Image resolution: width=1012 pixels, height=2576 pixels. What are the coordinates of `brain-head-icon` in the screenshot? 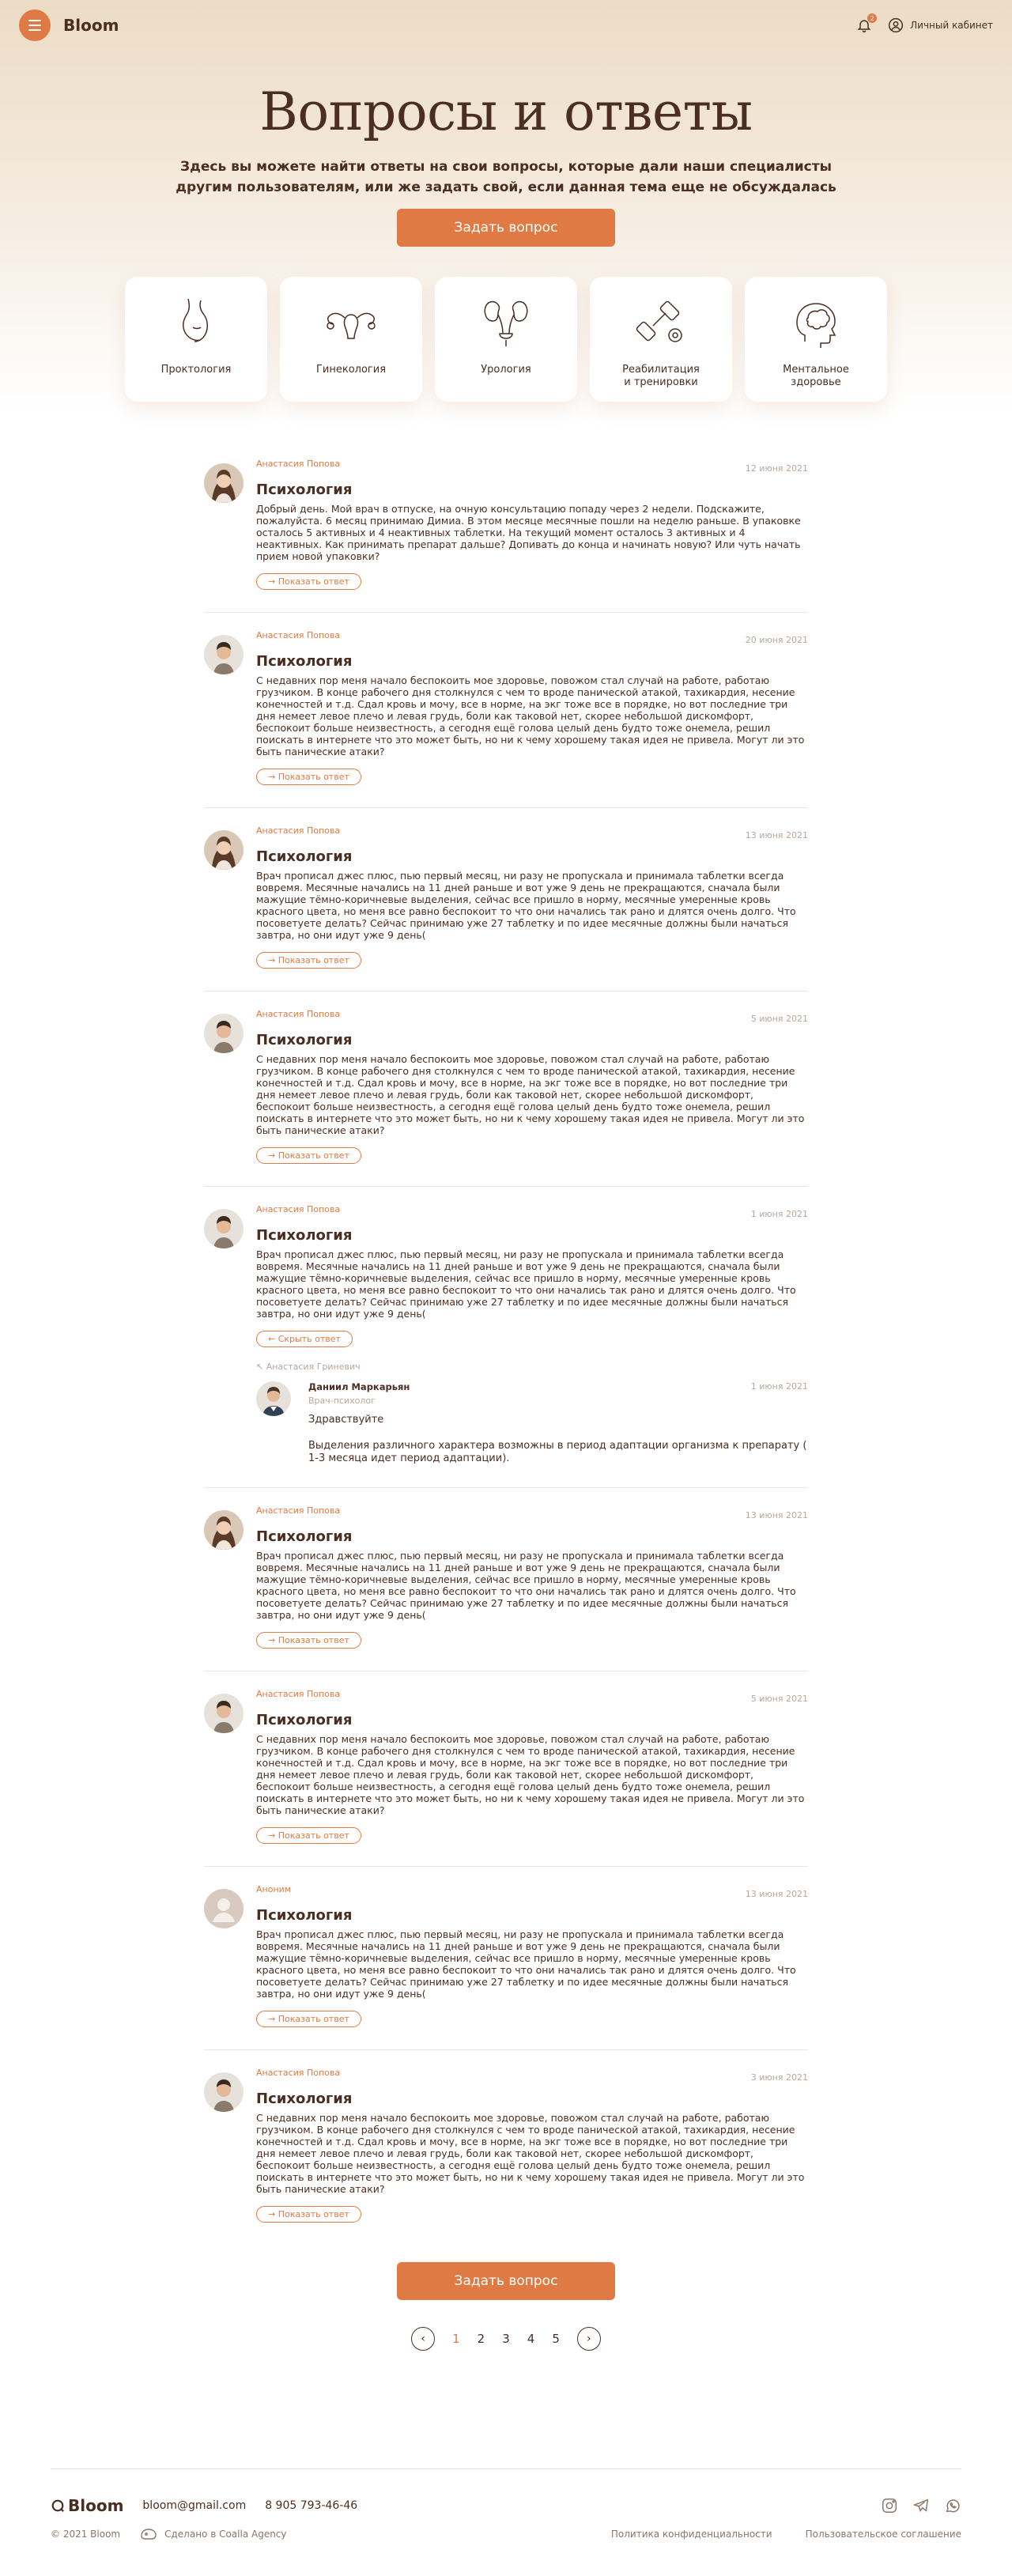 It's located at (816, 325).